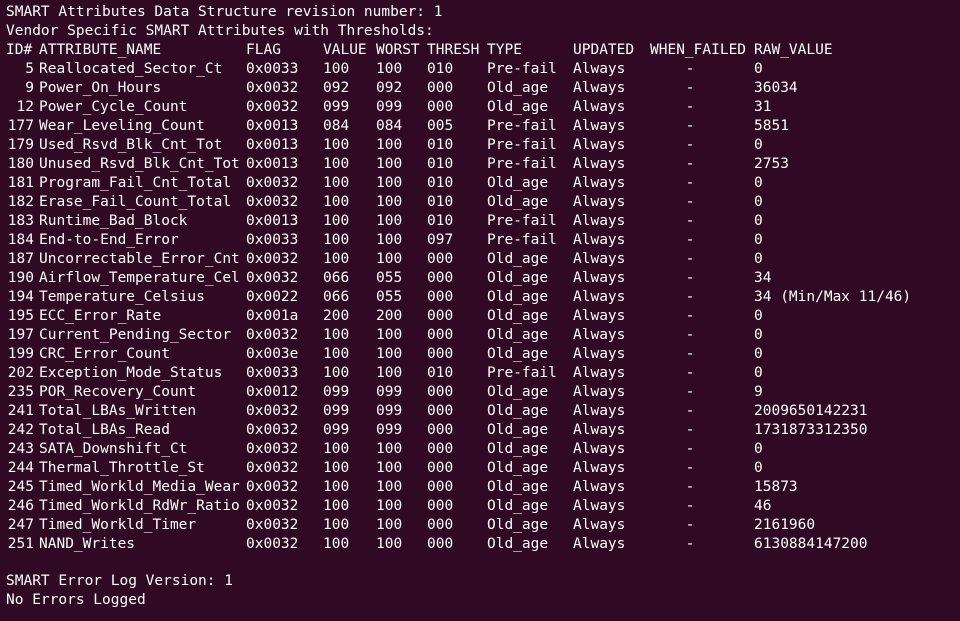  Describe the element at coordinates (119, 581) in the screenshot. I see `error-log-version: SMART Error Log Version: 1` at that location.